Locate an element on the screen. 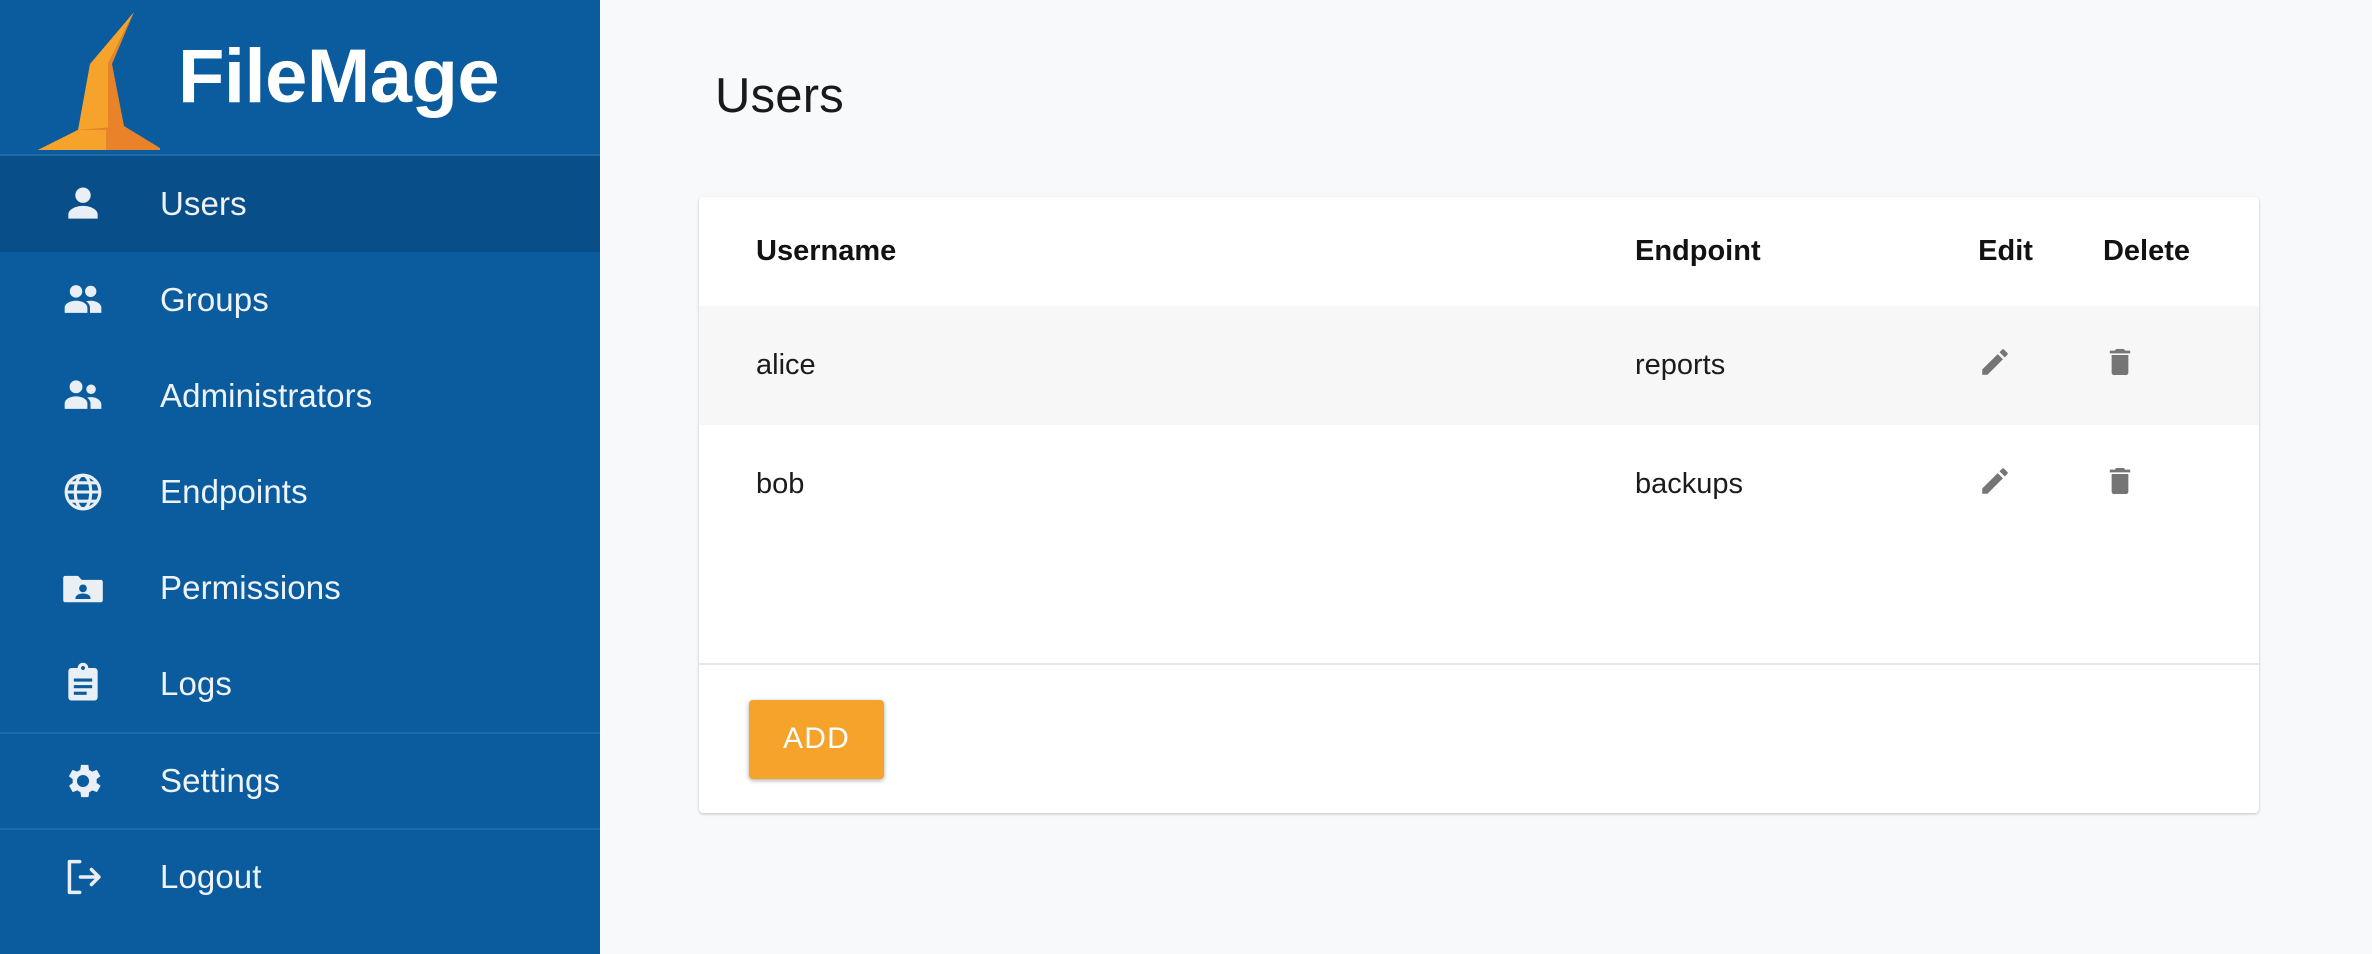 Image resolution: width=2372 pixels, height=954 pixels. sidebar-item-groups: Groups is located at coordinates (300, 300).